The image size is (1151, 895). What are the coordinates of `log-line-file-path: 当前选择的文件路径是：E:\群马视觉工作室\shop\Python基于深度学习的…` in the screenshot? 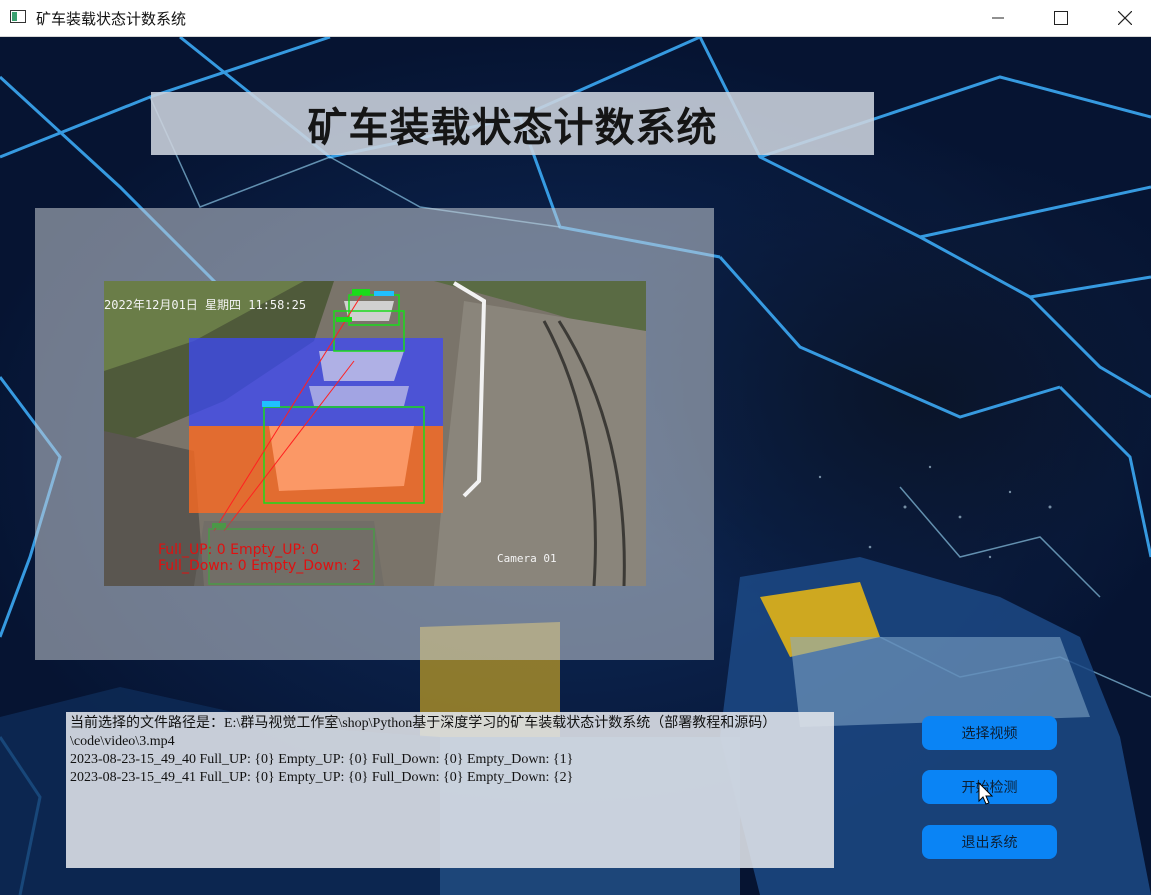 It's located at (423, 732).